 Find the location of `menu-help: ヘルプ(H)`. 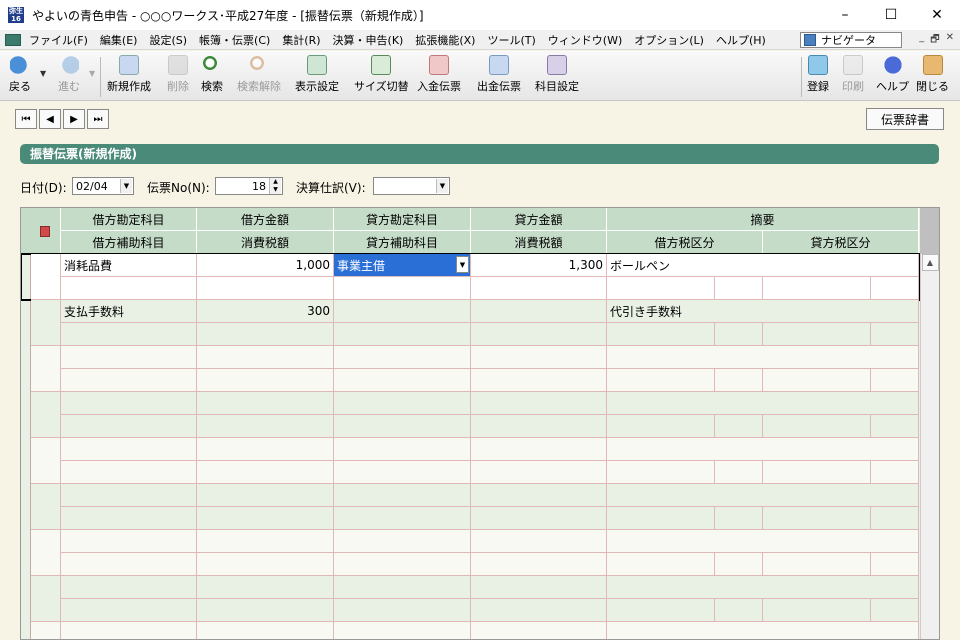

menu-help: ヘルプ(H) is located at coordinates (741, 40).